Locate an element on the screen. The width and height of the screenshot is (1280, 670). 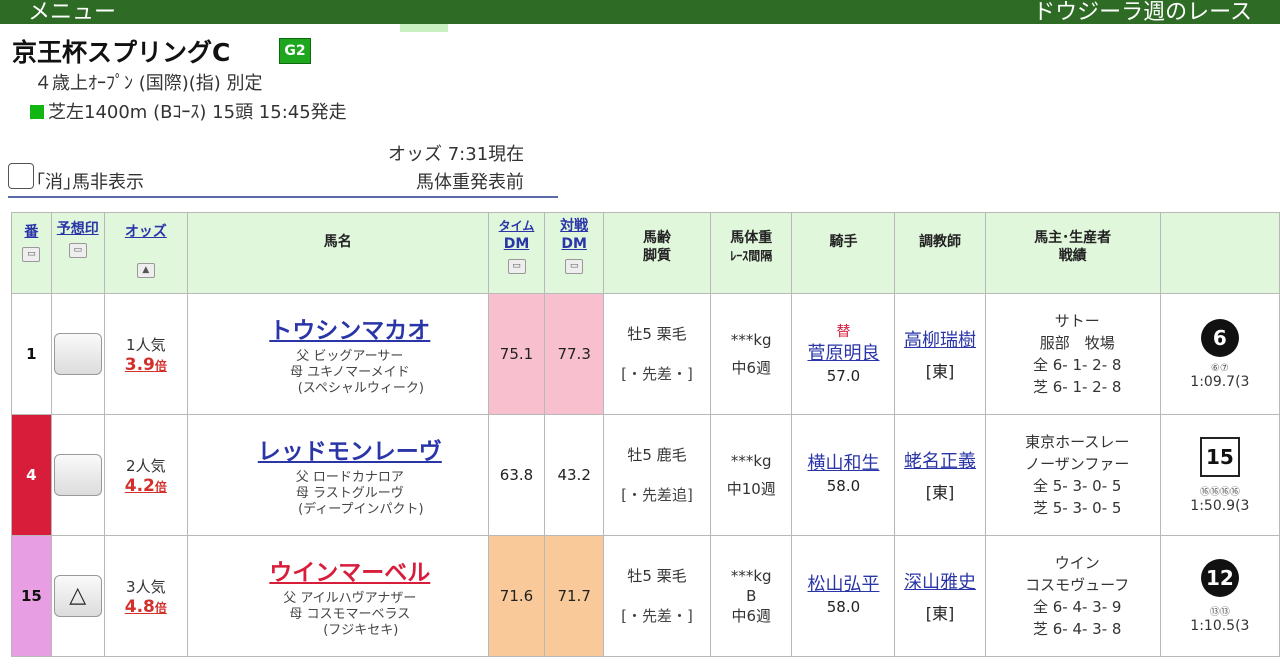
horse-number: 15 is located at coordinates (31, 596).